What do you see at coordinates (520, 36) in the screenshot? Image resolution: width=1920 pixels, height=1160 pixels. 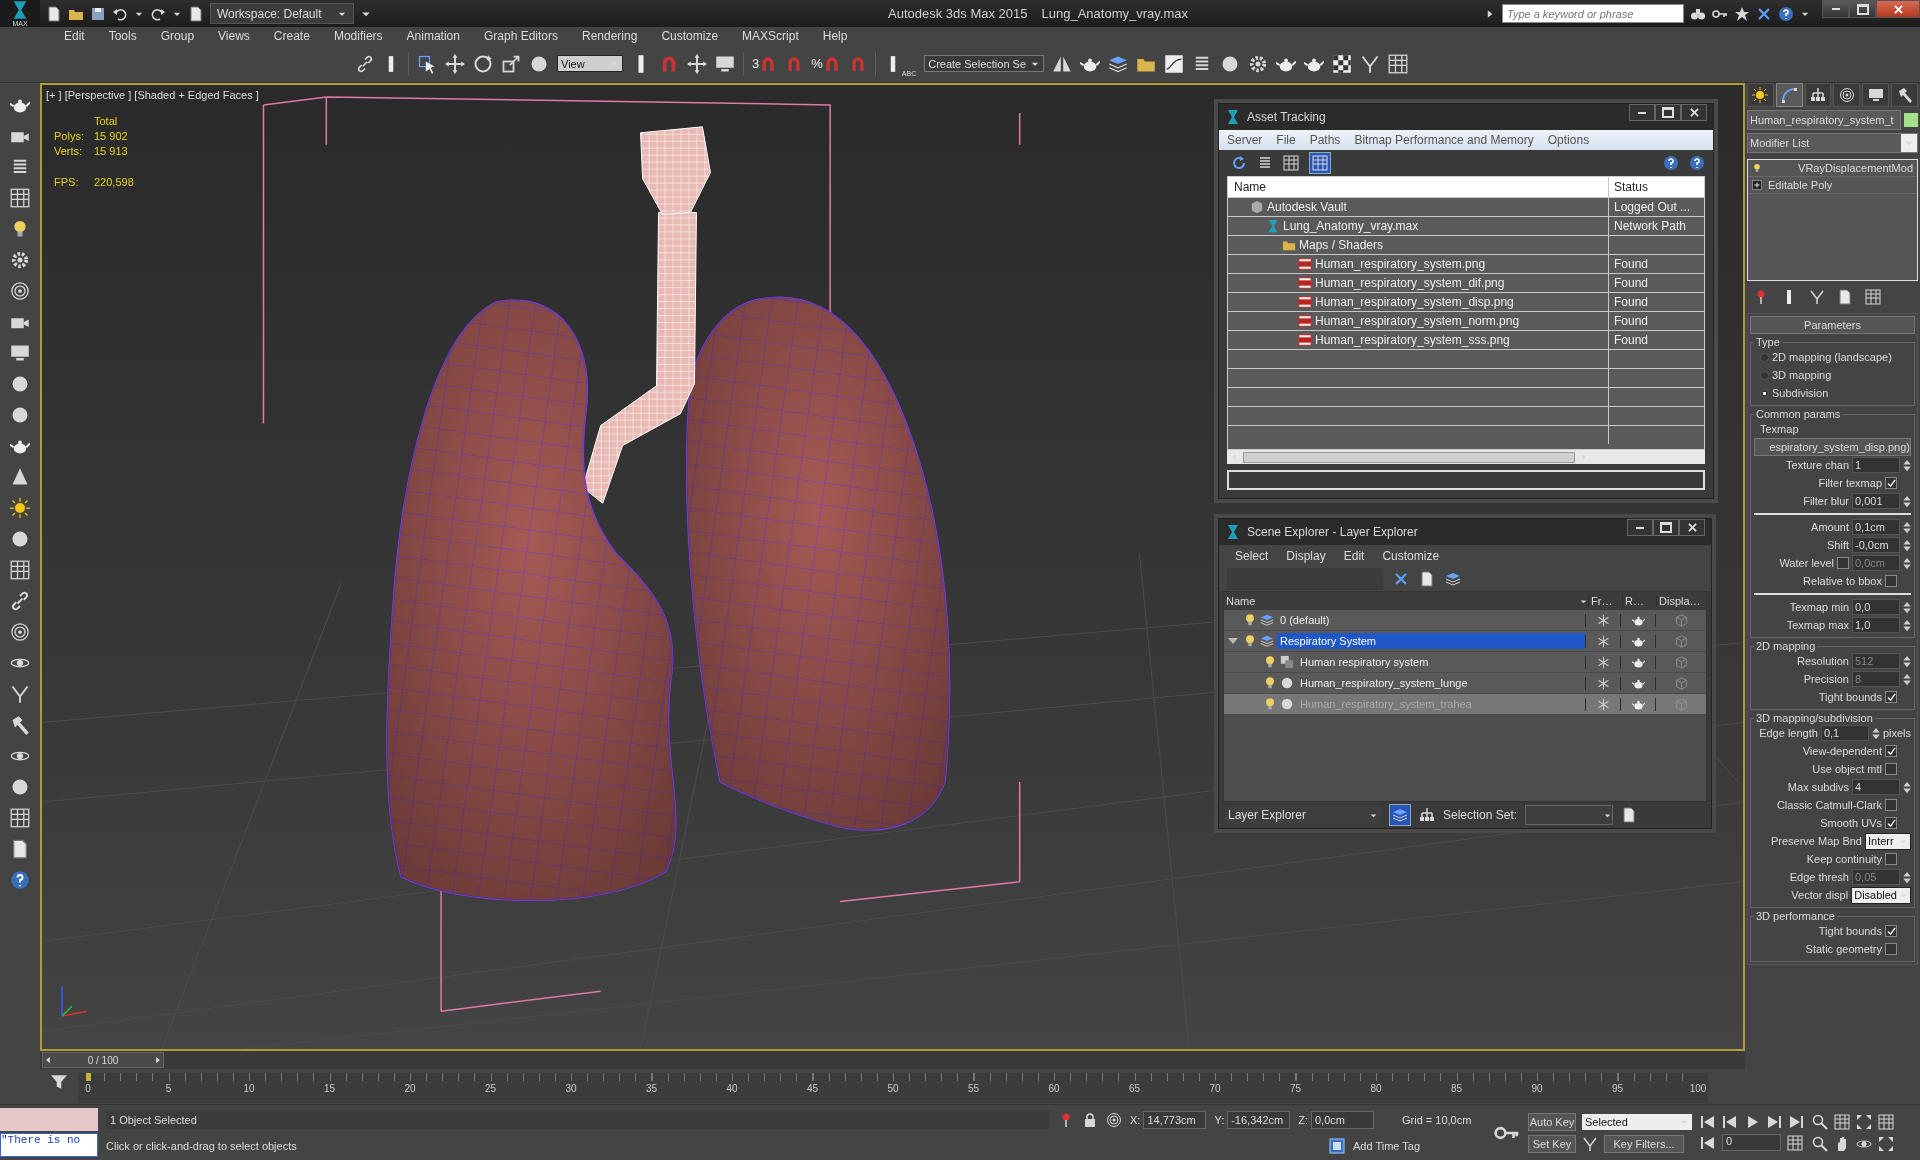 I see `menu-item: Graph Editors` at bounding box center [520, 36].